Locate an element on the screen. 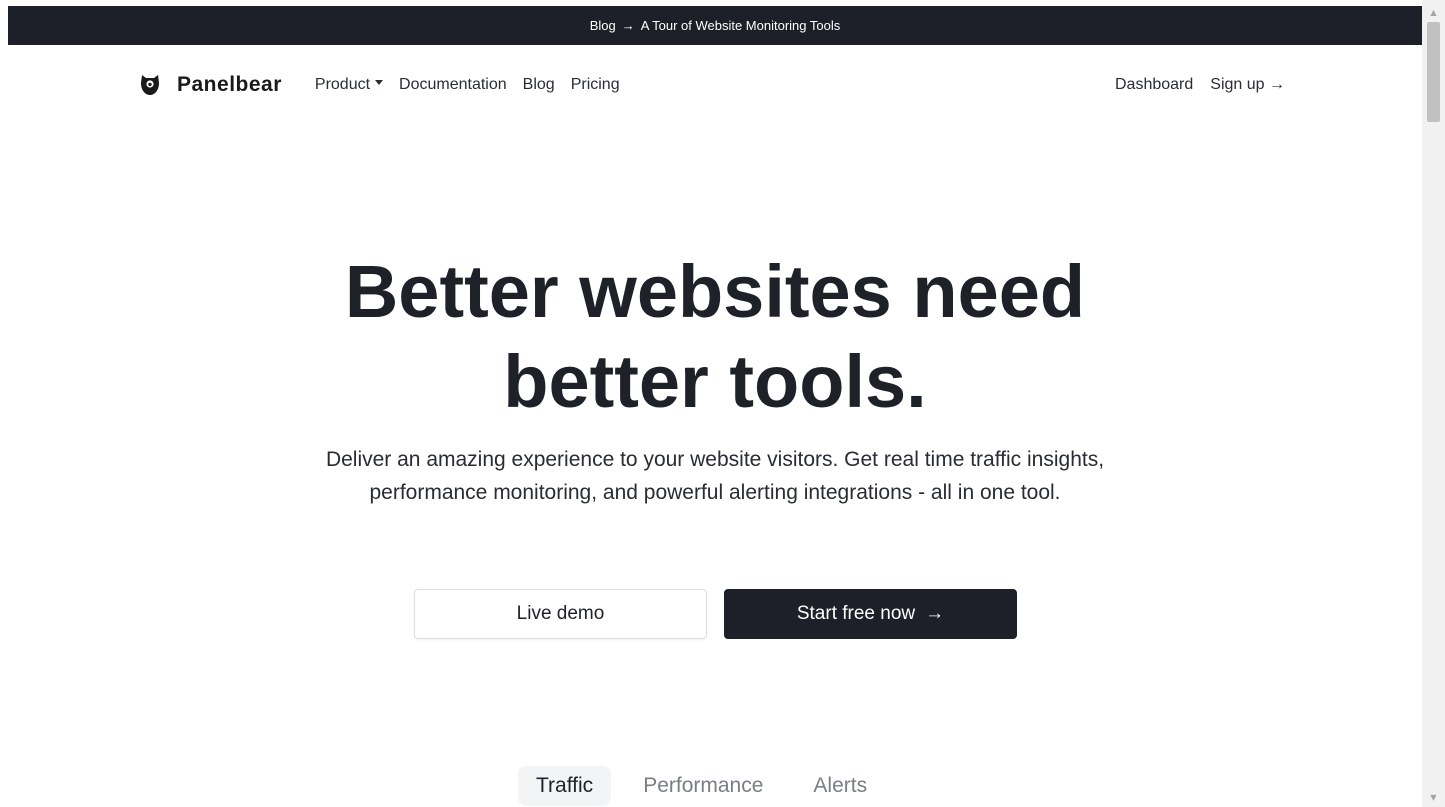 The height and width of the screenshot is (807, 1445). brand-link: Panelbear is located at coordinates (211, 85).